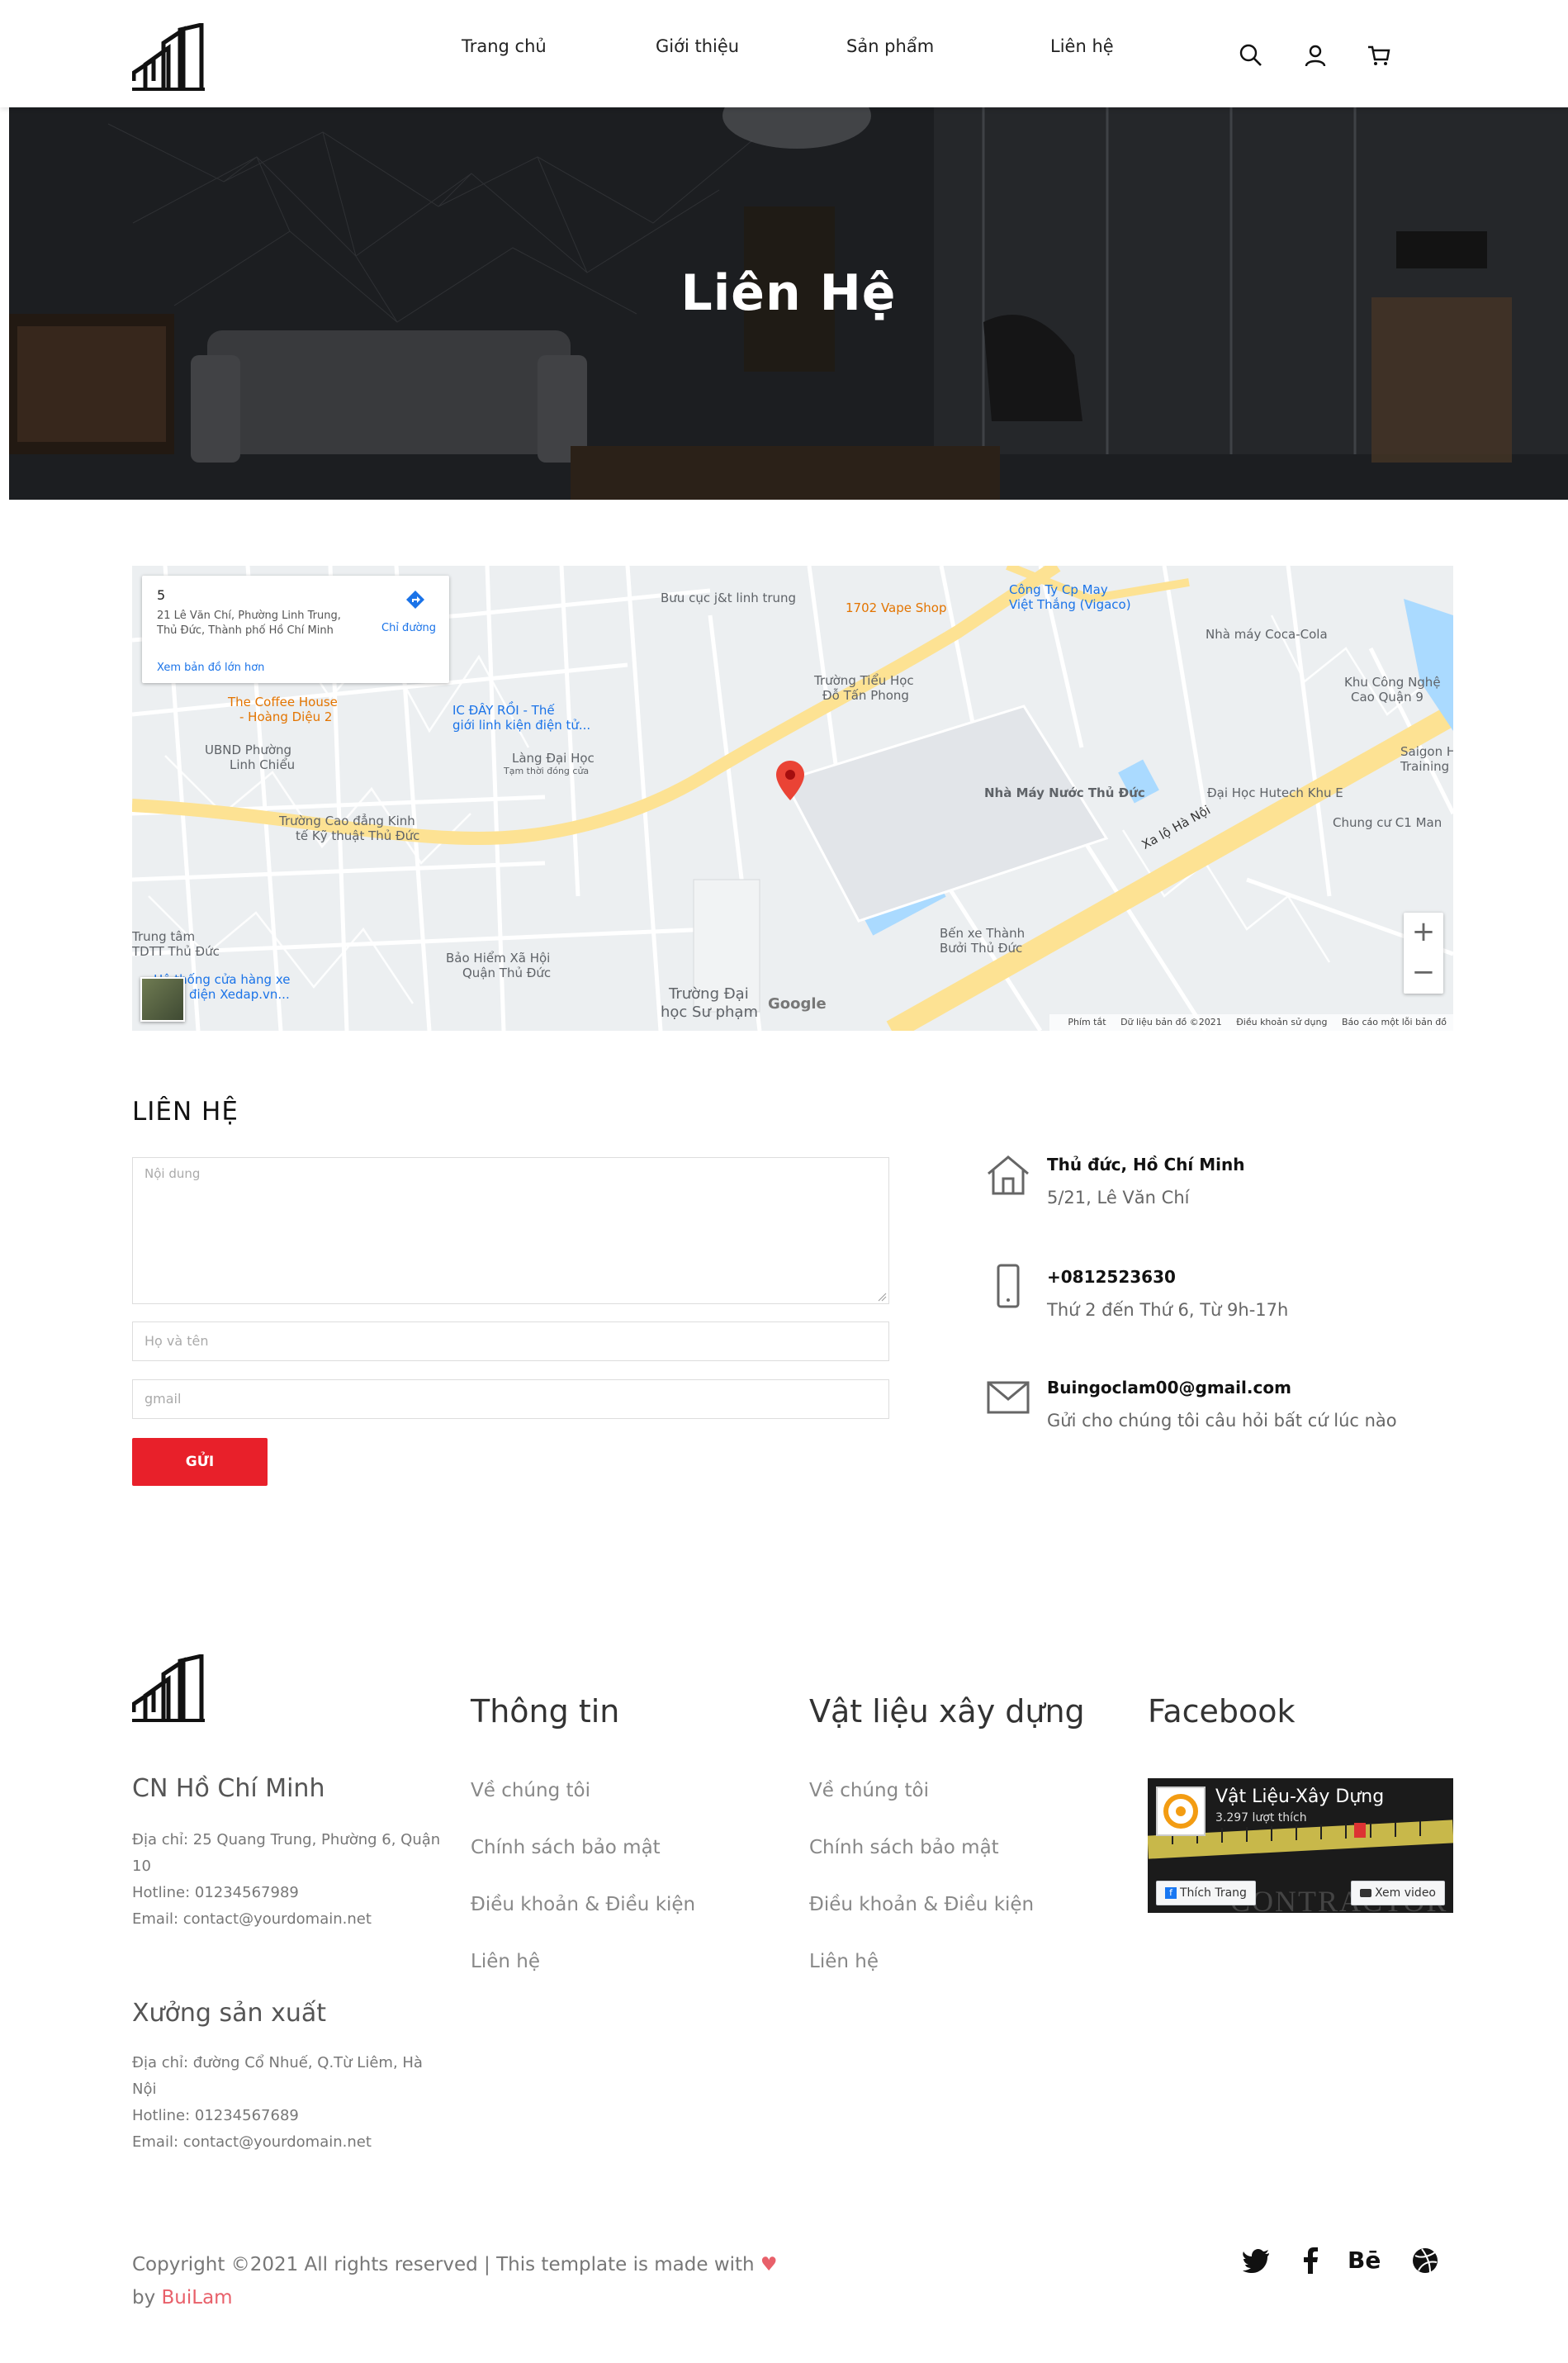 This screenshot has width=1568, height=2363. What do you see at coordinates (553, 759) in the screenshot?
I see `map-label: Làng Đại Học` at bounding box center [553, 759].